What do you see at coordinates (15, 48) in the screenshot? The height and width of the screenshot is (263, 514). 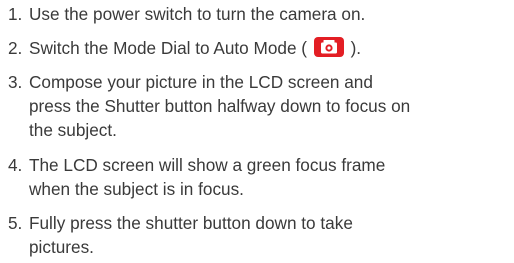 I see `step-number: 2.` at bounding box center [15, 48].